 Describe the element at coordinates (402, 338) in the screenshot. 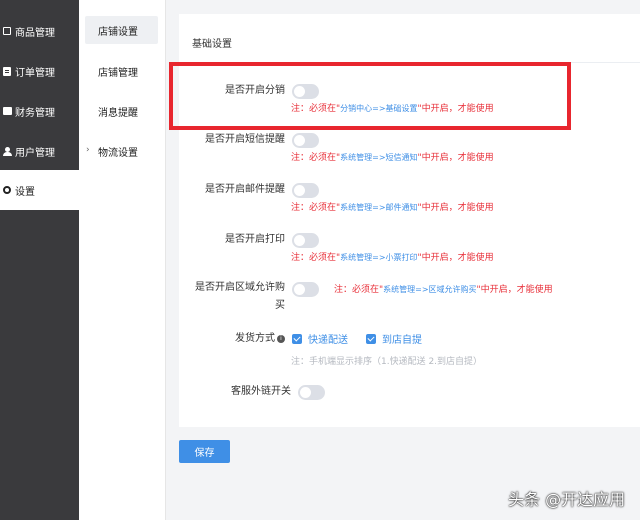

I see `store-pickup-label: 到店自提` at that location.